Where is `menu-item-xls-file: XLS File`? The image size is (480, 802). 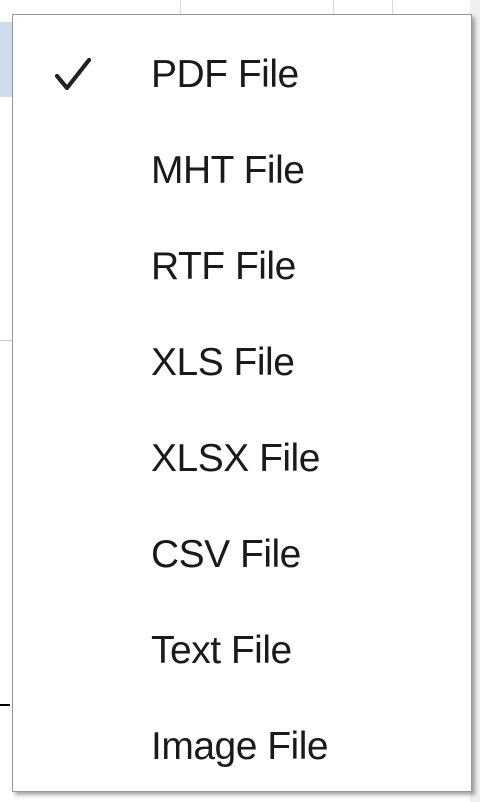
menu-item-xls-file: XLS File is located at coordinates (242, 363).